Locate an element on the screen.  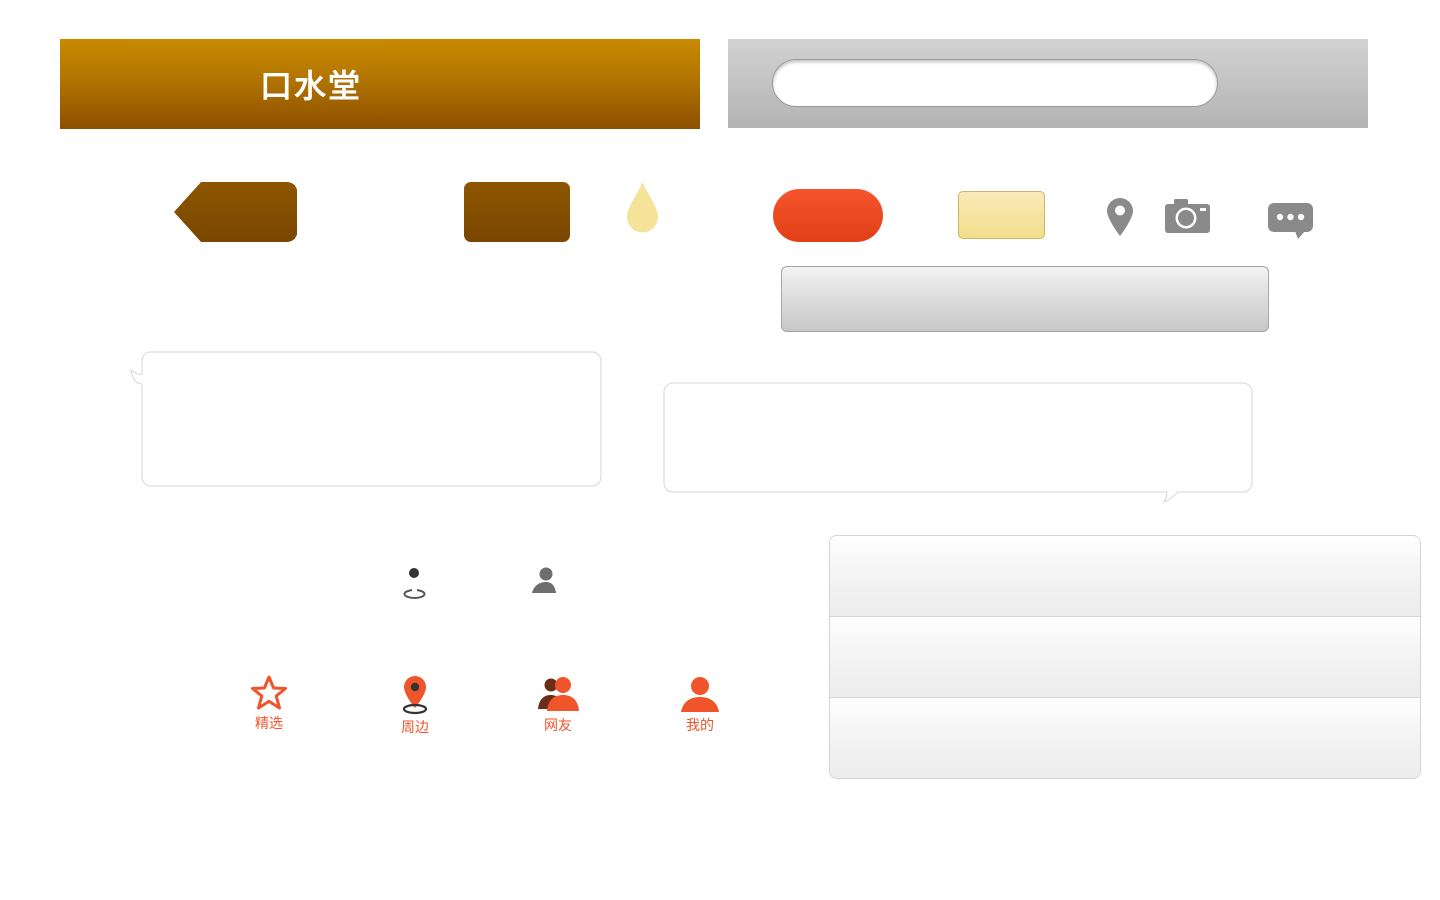
outgoing-message-bubble is located at coordinates (958, 443).